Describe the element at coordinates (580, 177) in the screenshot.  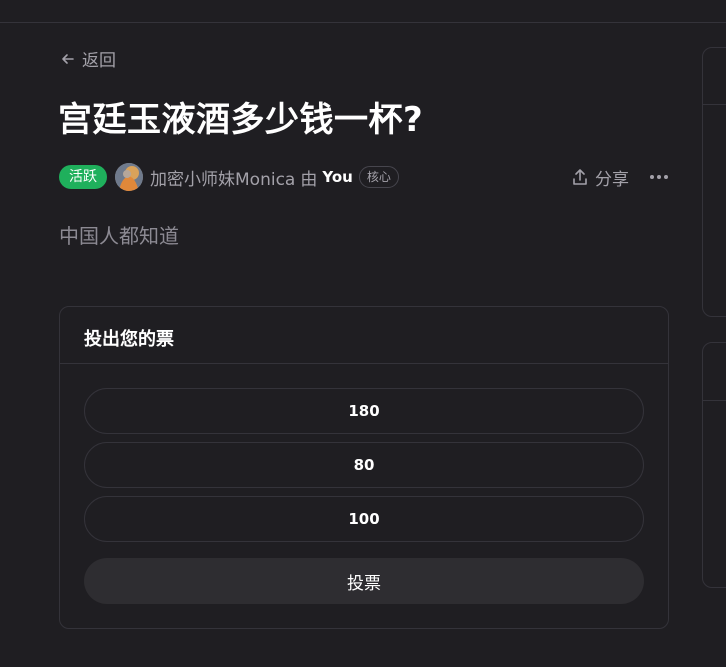
I see `share-icon` at that location.